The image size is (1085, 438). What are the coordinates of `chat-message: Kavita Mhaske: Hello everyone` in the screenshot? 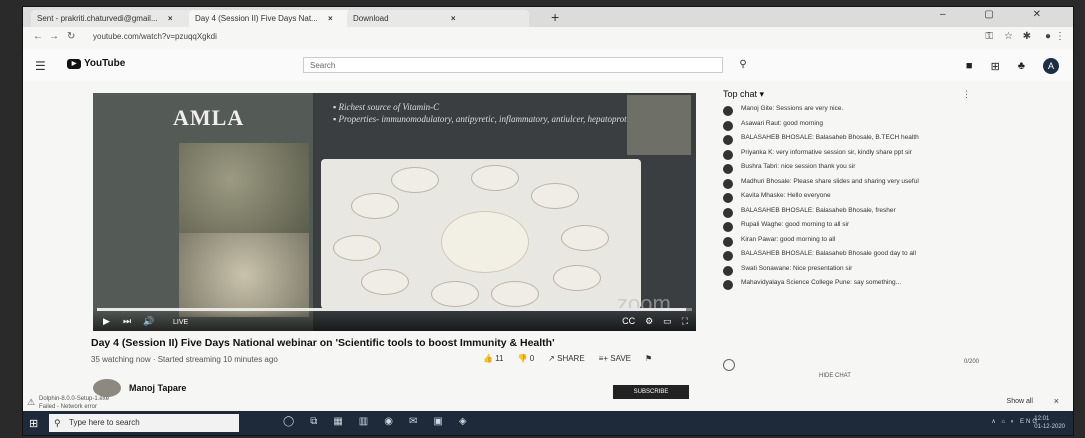 It's located at (857, 199).